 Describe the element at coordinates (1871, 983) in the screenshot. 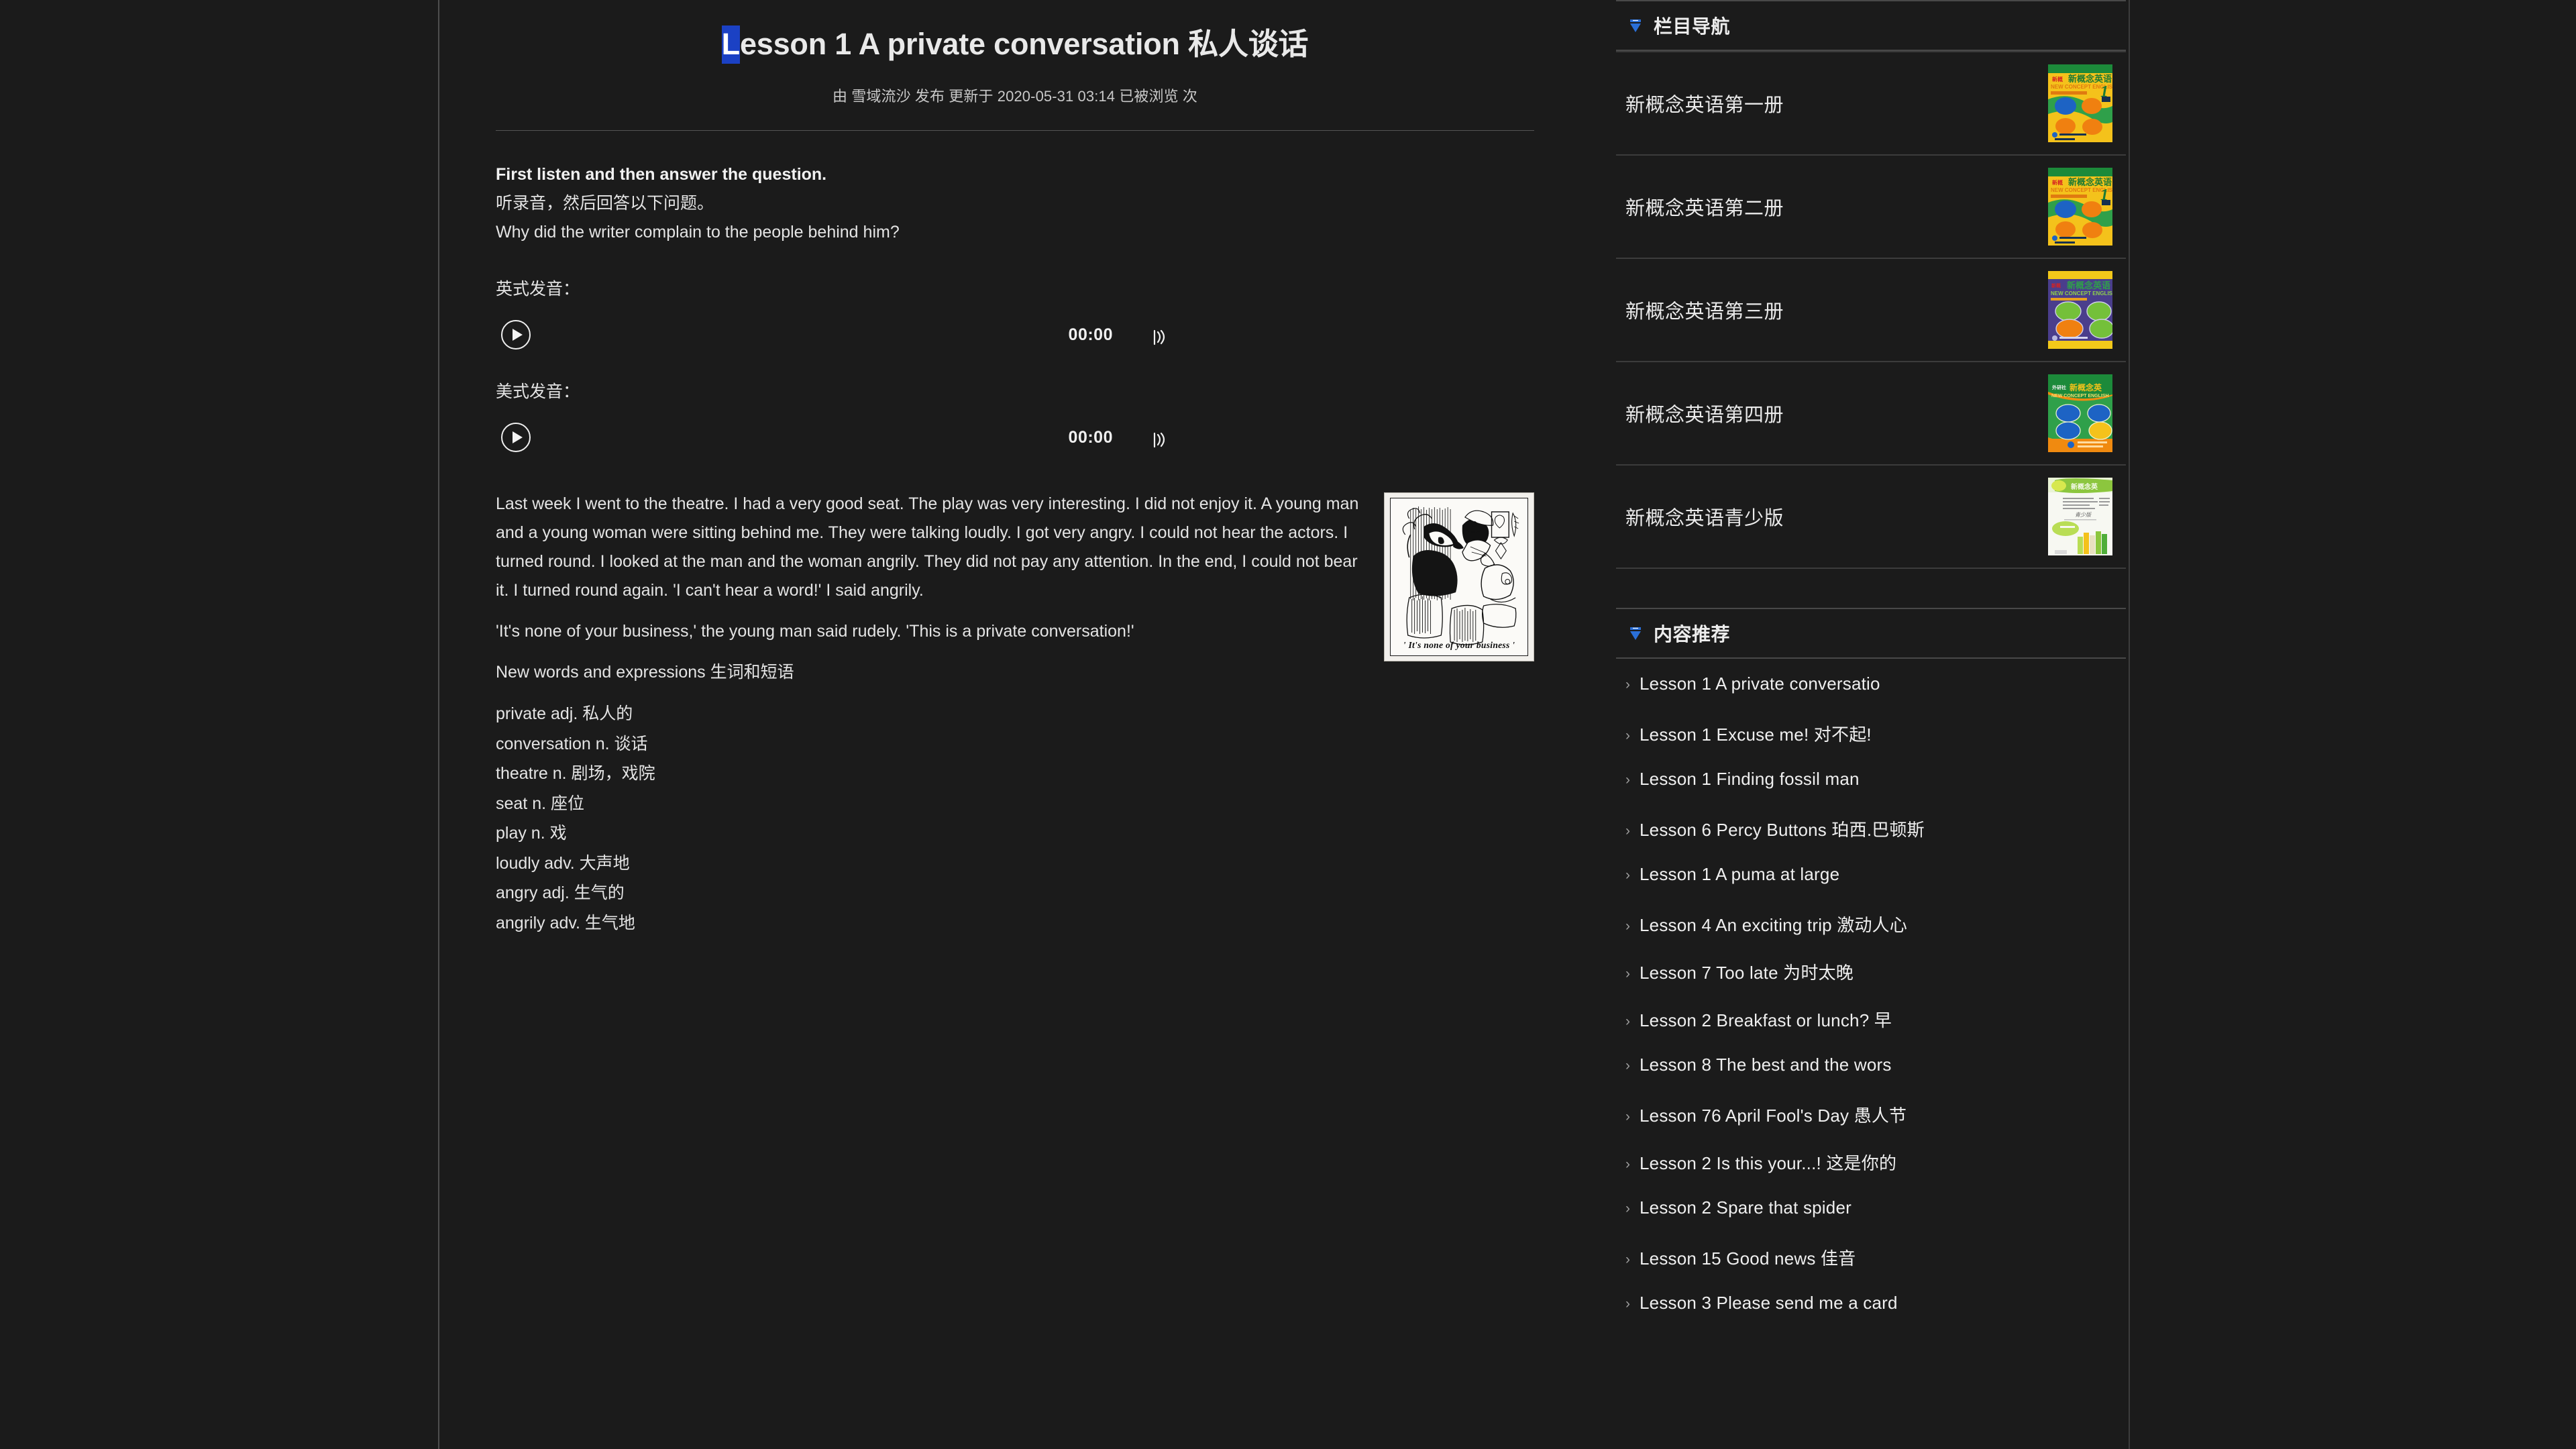

I see `list-item: › Lesson 7 Too late 为时太晚` at that location.